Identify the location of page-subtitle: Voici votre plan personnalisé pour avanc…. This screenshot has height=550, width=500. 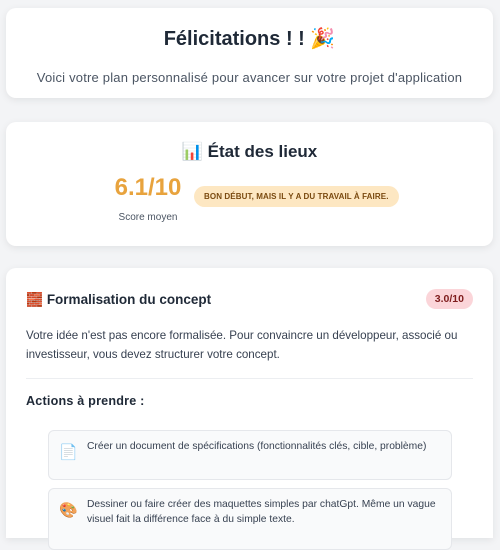
(249, 77).